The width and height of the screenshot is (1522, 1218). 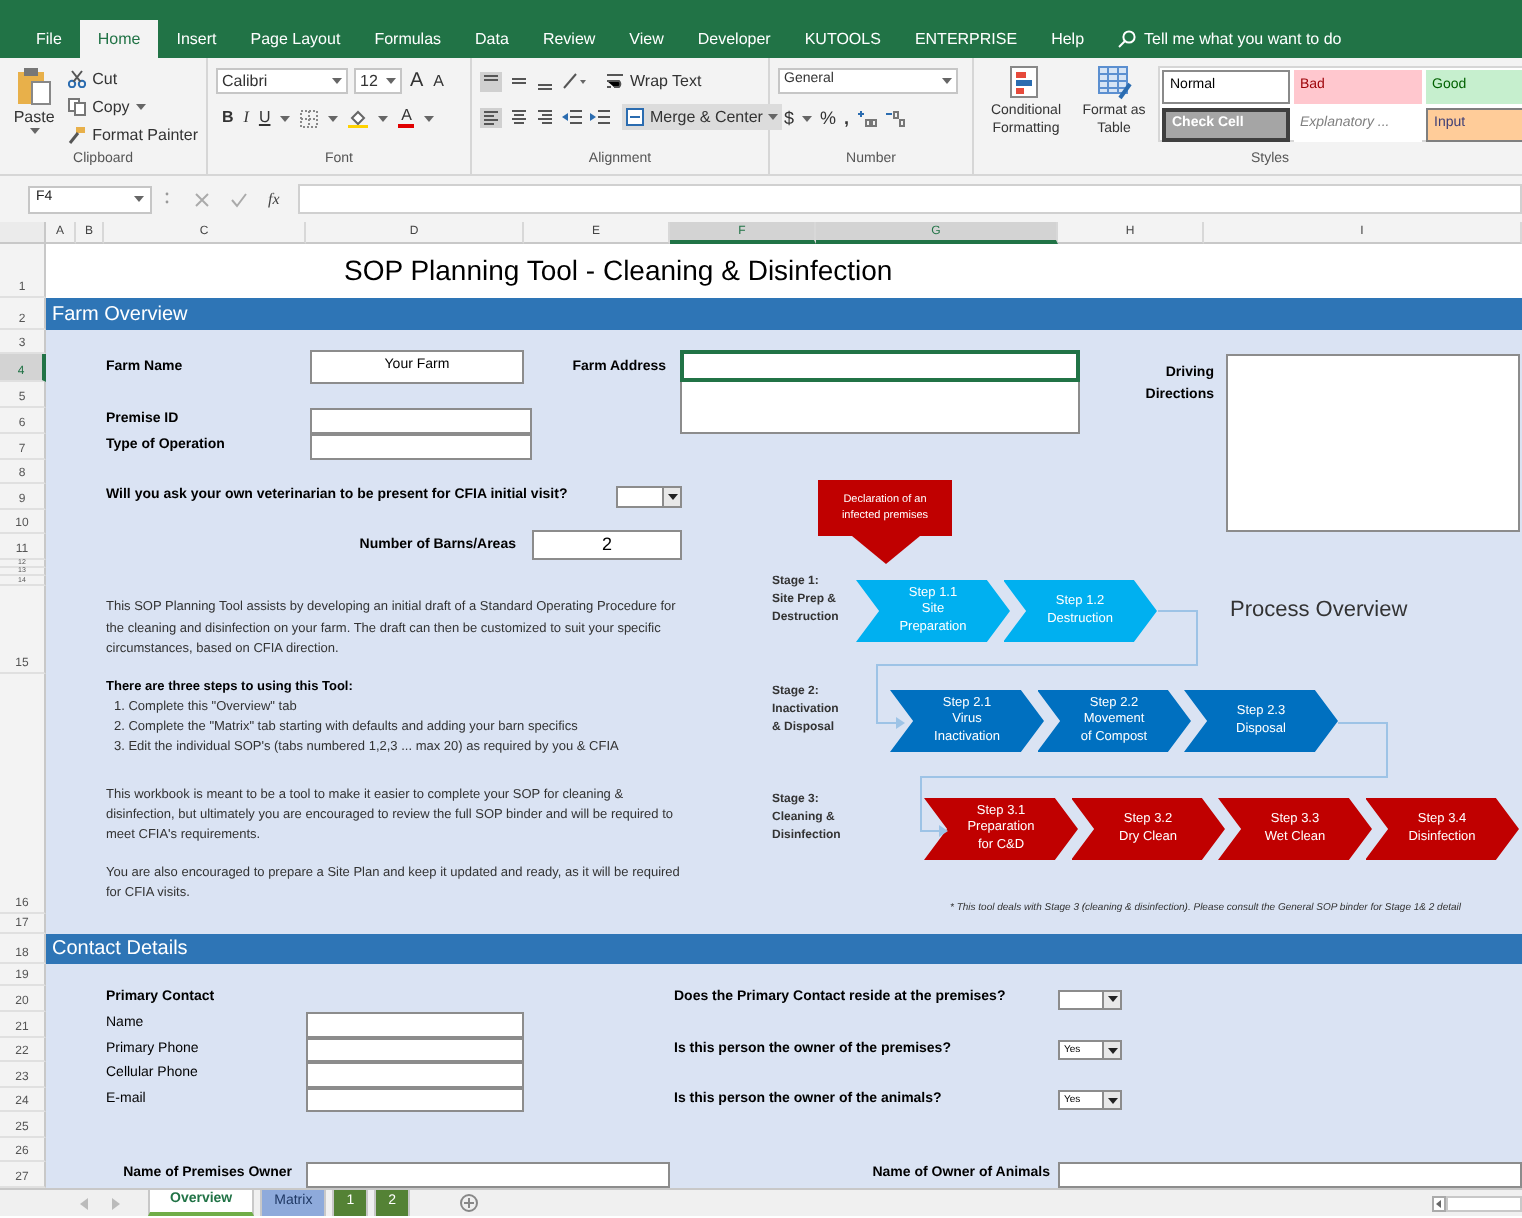 I want to click on increase-decimal-icon, so click(x=867, y=119).